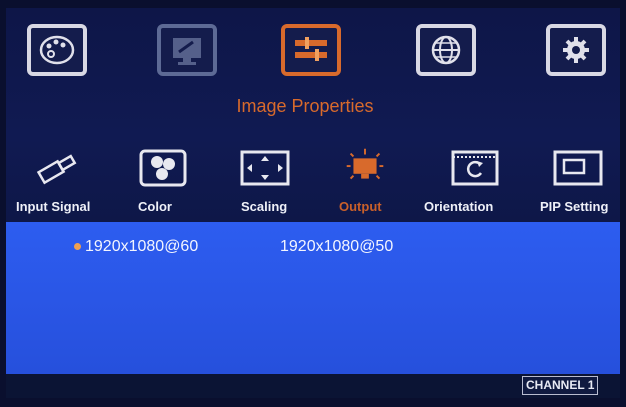  I want to click on output-button, so click(365, 168).